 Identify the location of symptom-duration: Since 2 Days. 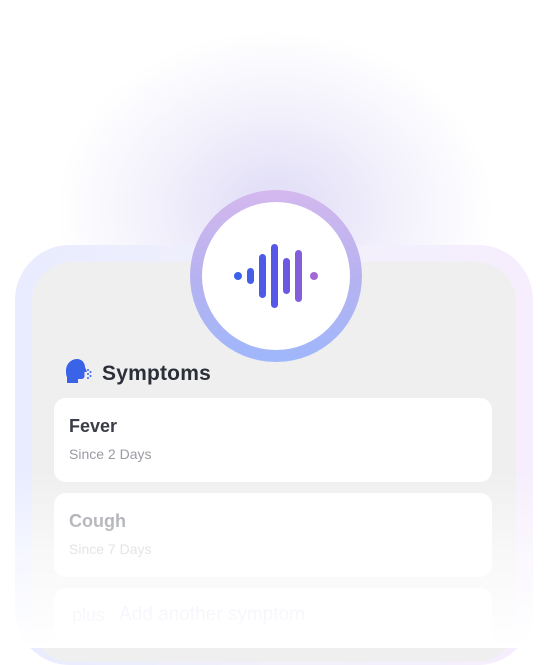
(110, 454).